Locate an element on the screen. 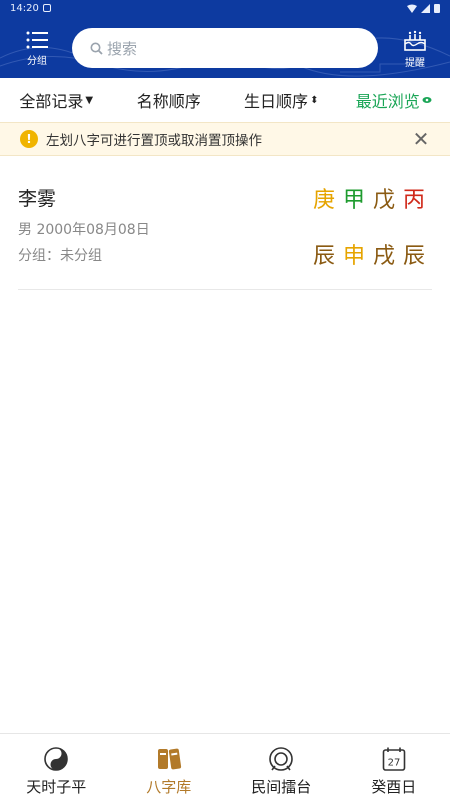 This screenshot has height=800, width=450. record-name: 李雾 is located at coordinates (37, 199).